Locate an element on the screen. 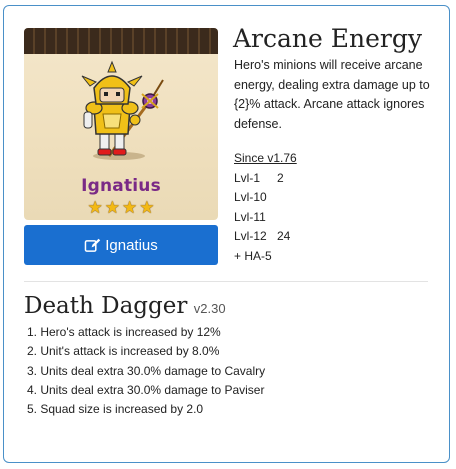 The height and width of the screenshot is (469, 456). since-version-link: Since v1.76 is located at coordinates (265, 159).